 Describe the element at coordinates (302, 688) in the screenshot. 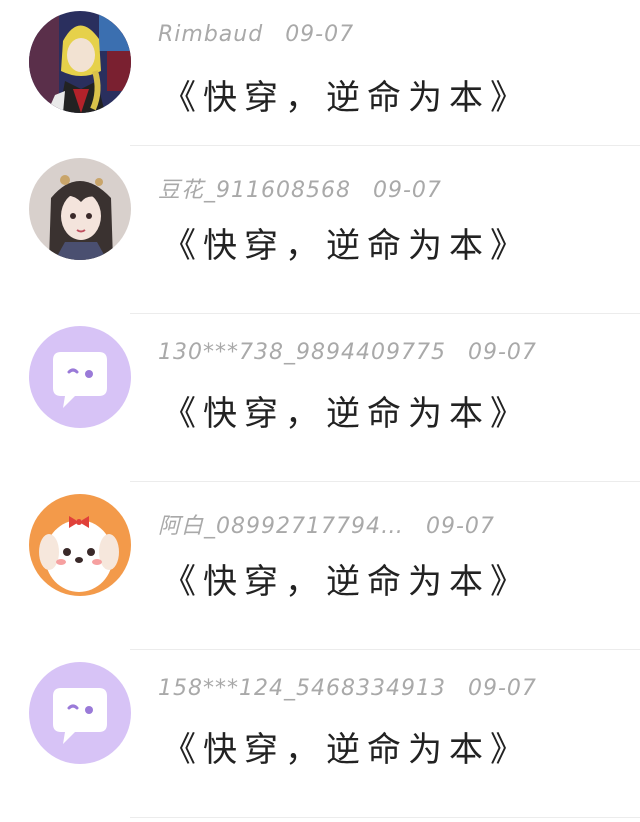

I see `username: 158***124_5468334913` at that location.